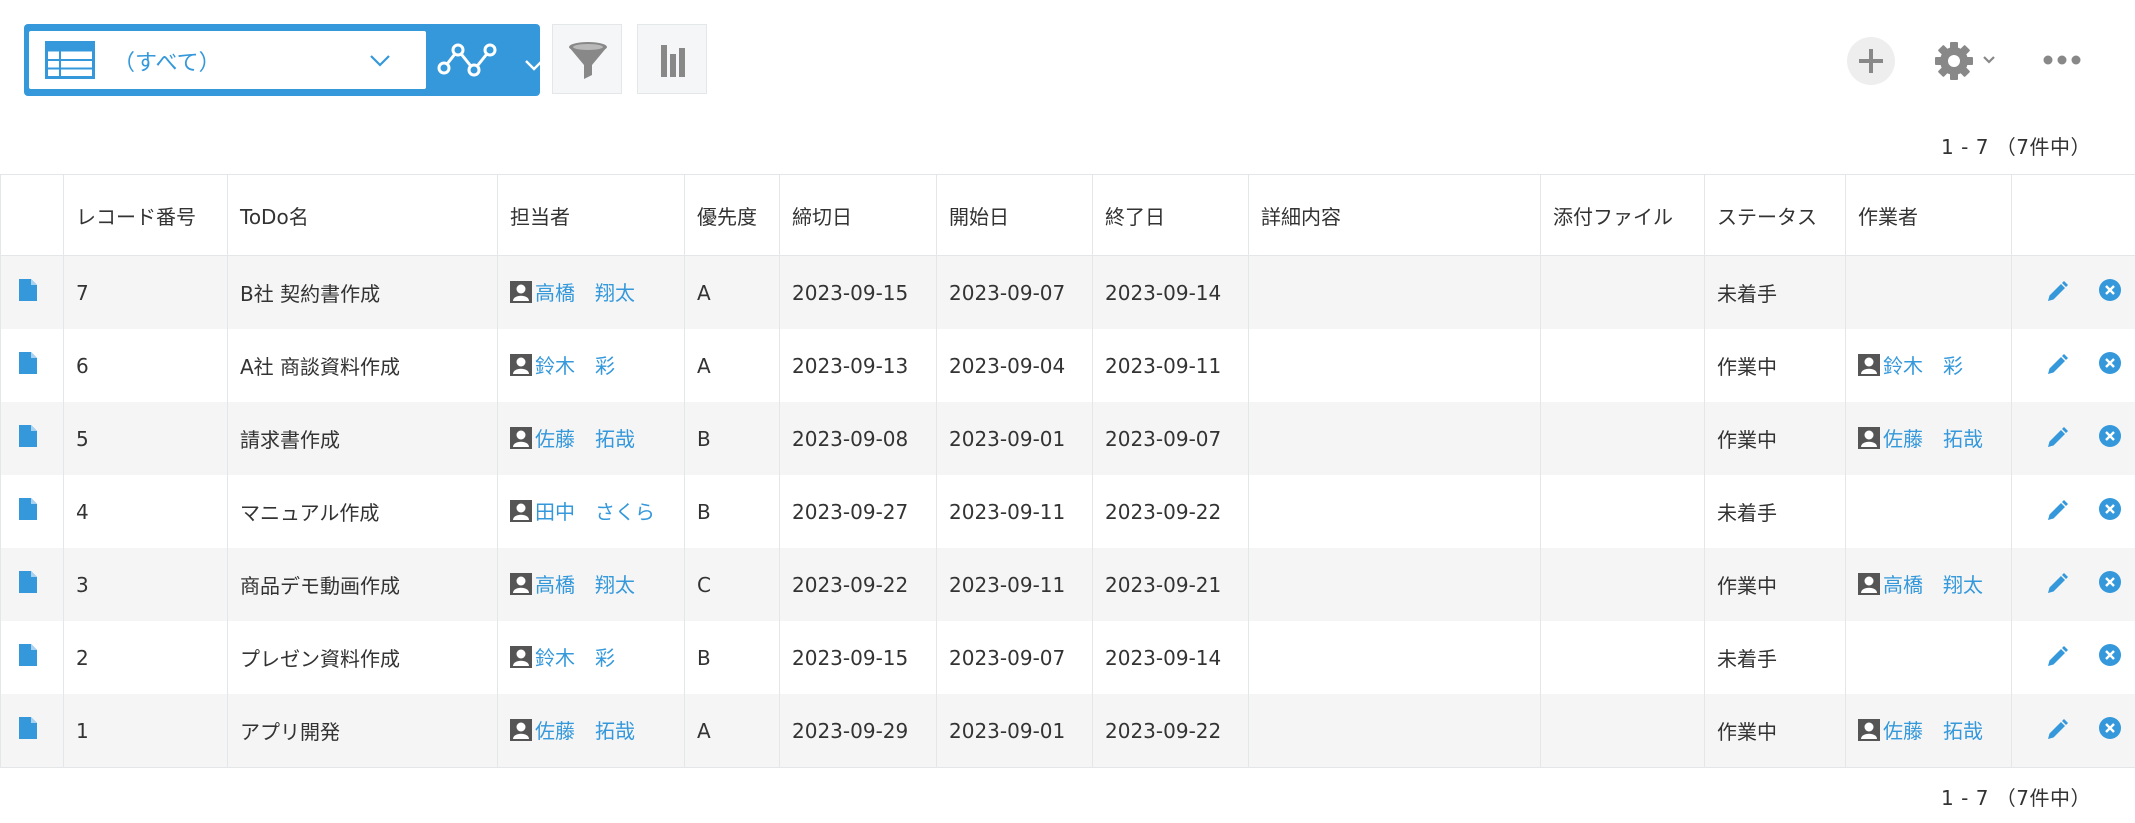 The image size is (2135, 823). What do you see at coordinates (1014, 584) in the screenshot?
I see `start-date-cell: 2023-09-11` at bounding box center [1014, 584].